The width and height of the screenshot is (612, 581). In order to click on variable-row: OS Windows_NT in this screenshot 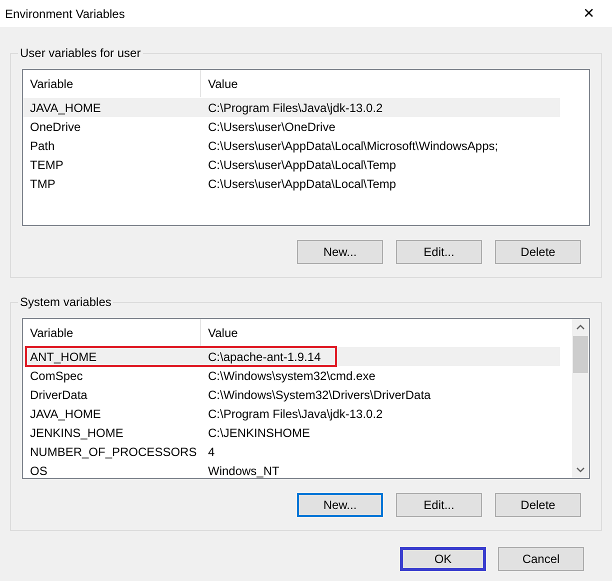, I will do `click(291, 469)`.